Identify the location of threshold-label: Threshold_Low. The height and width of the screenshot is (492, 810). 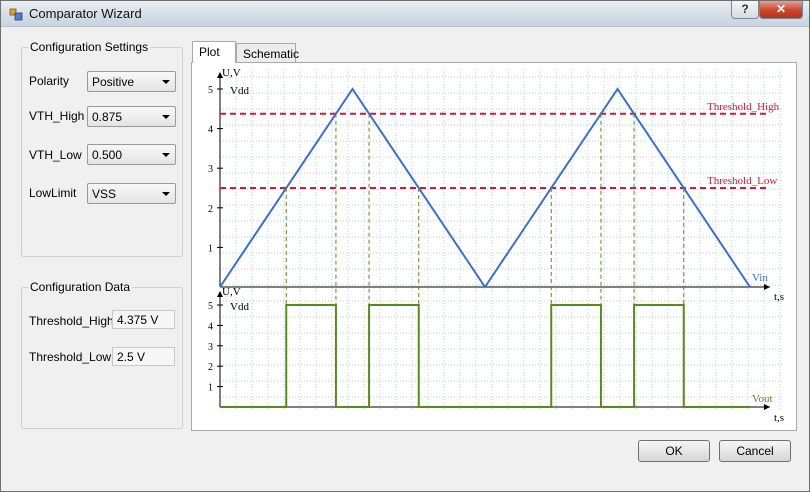
(742, 181).